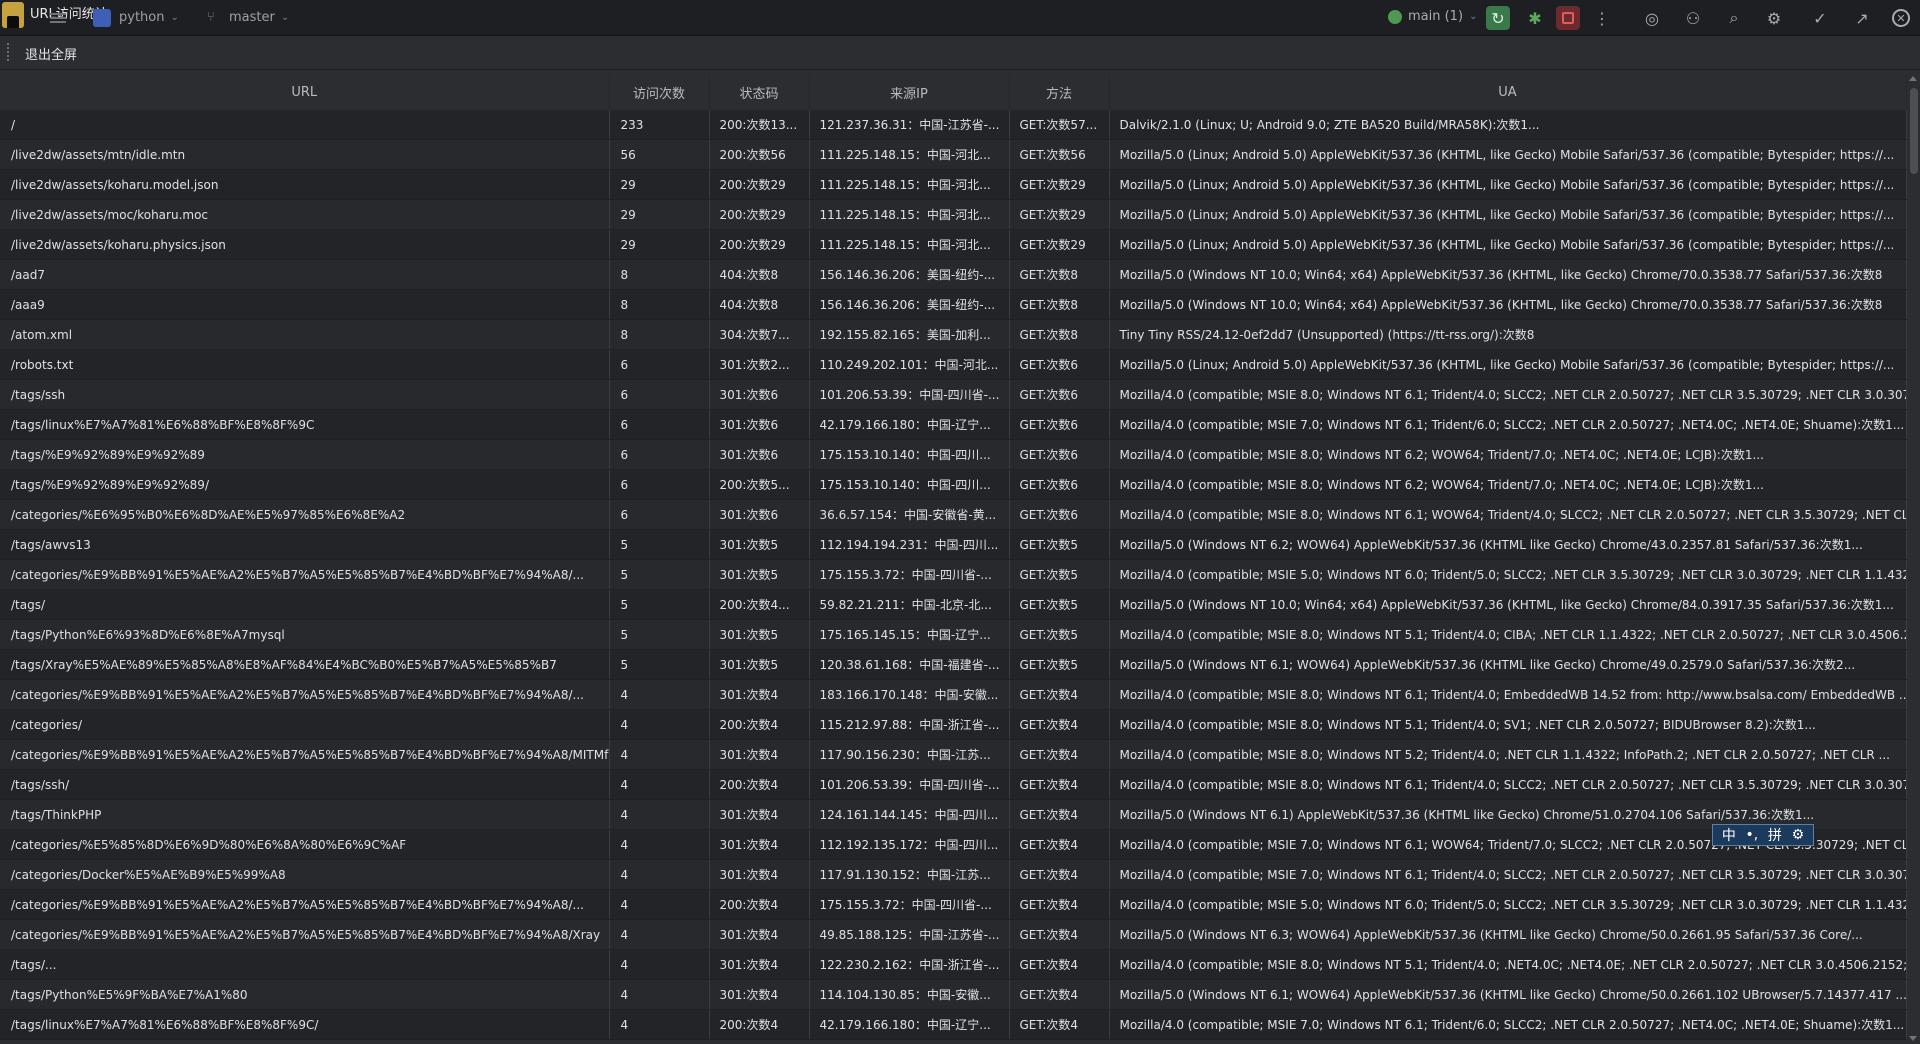  Describe the element at coordinates (1729, 835) in the screenshot. I see `ime-mode-label: 中` at that location.